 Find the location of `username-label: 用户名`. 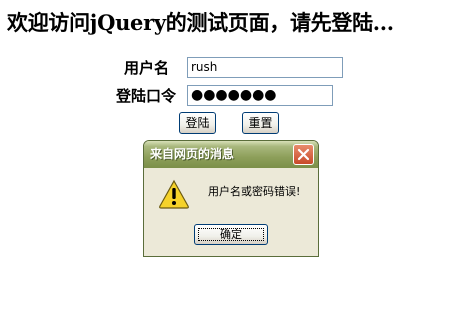

username-label: 用户名 is located at coordinates (147, 68).